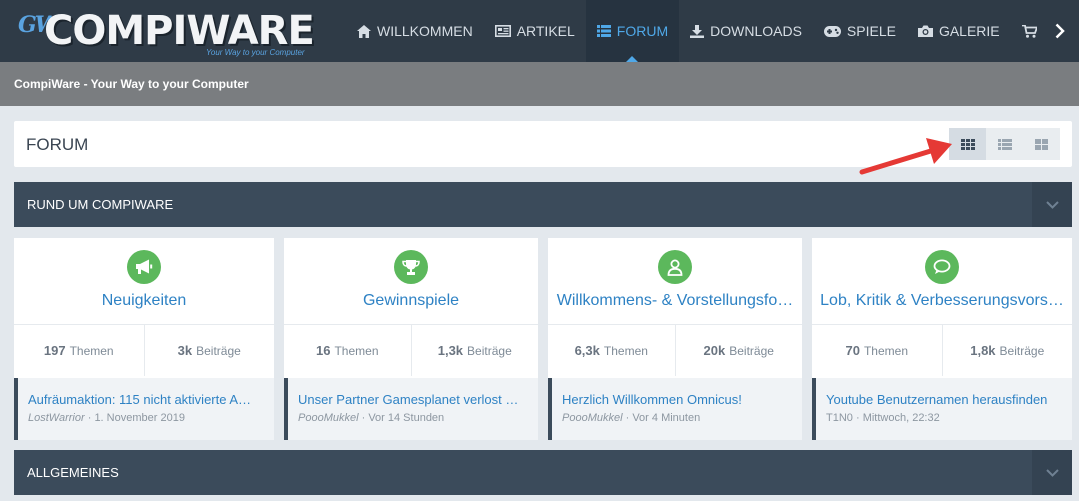 Image resolution: width=1079 pixels, height=501 pixels. I want to click on board-title: Gewinnspiele, so click(411, 301).